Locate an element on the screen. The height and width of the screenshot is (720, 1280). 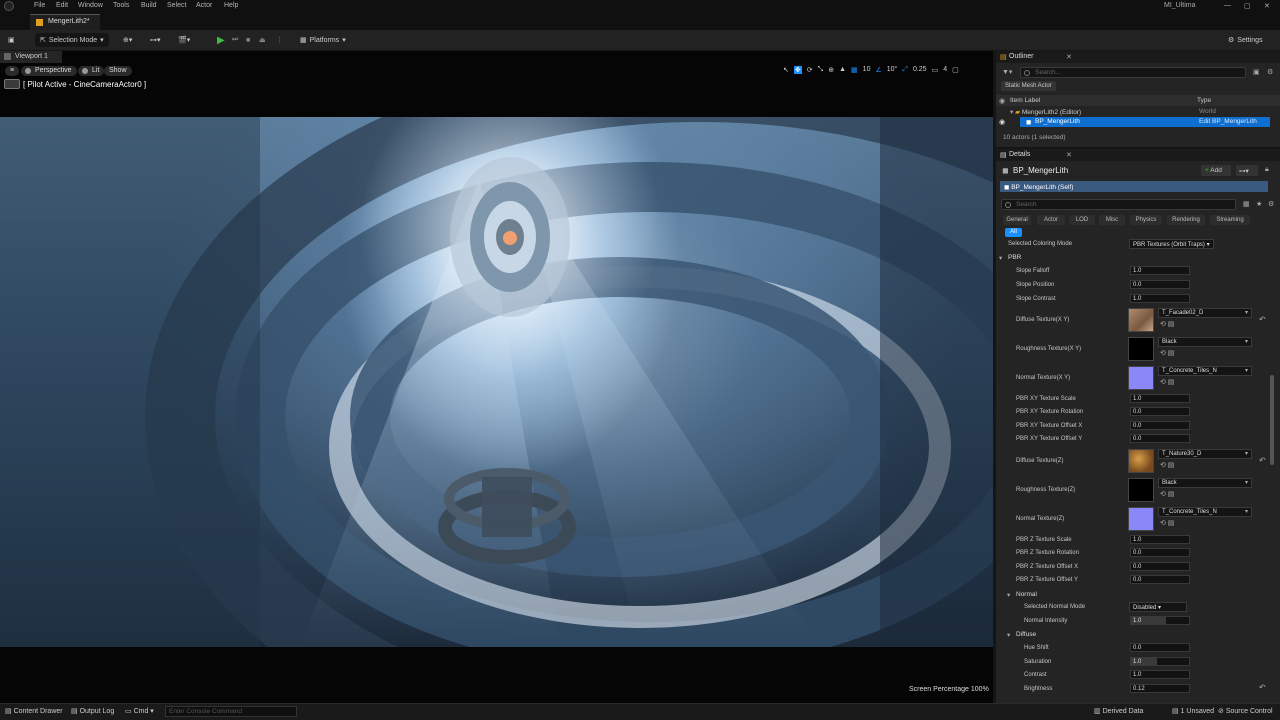
maximize-viewport-icon: ▢ is located at coordinates (955, 70).